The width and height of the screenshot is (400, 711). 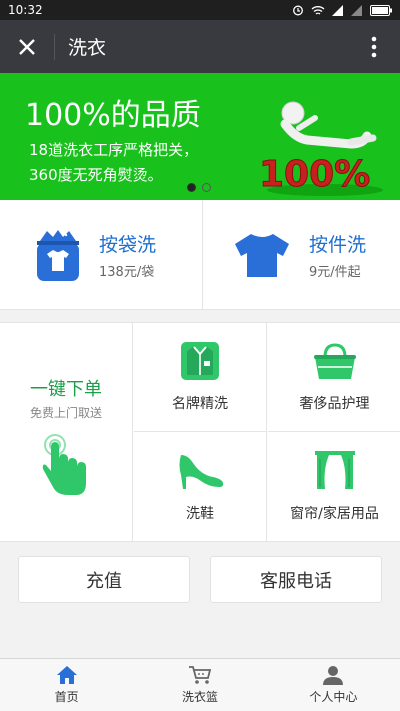 I want to click on status-time: 10:32, so click(x=25, y=10).